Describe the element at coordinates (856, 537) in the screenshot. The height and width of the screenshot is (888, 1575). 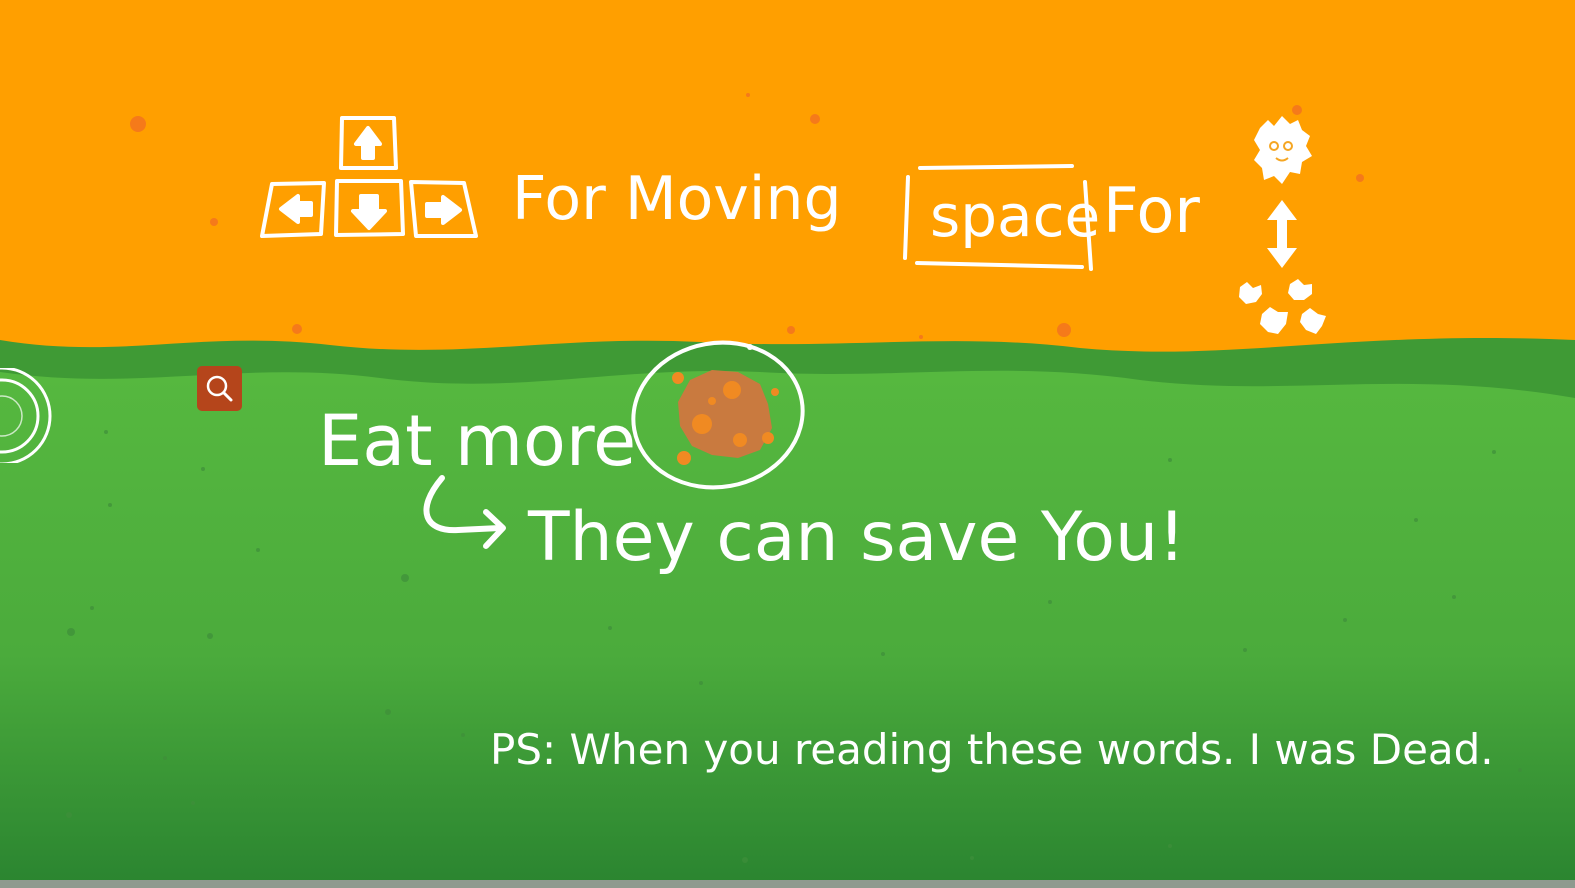
I see `save-instruction-text: They can save You!` at that location.